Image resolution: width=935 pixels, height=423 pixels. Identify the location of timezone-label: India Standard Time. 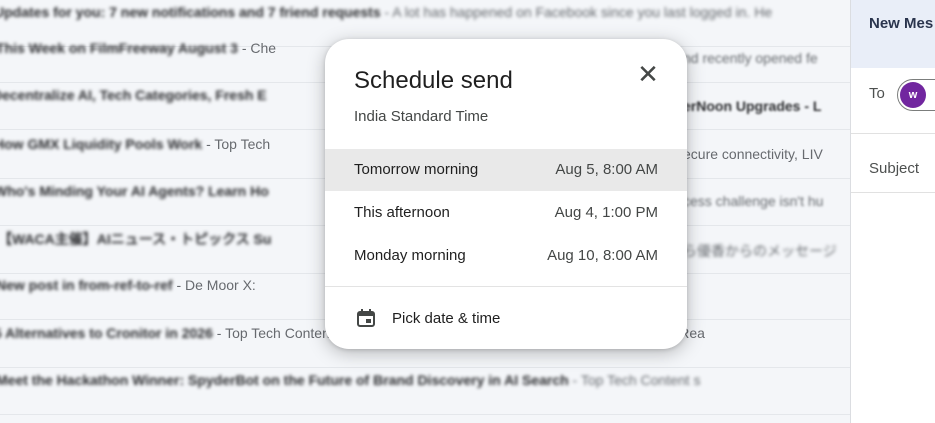
(421, 116).